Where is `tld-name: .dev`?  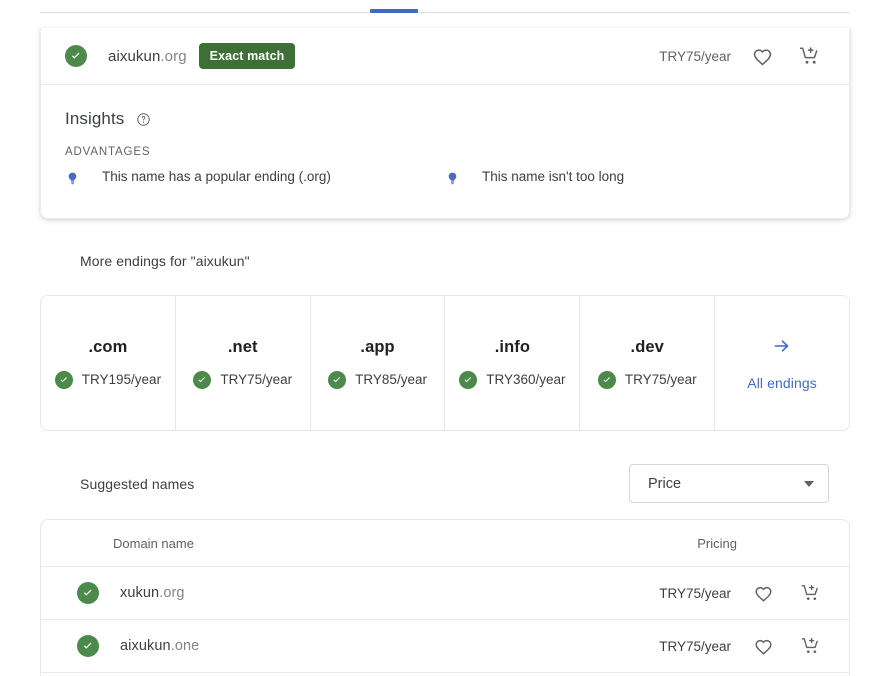
tld-name: .dev is located at coordinates (647, 346).